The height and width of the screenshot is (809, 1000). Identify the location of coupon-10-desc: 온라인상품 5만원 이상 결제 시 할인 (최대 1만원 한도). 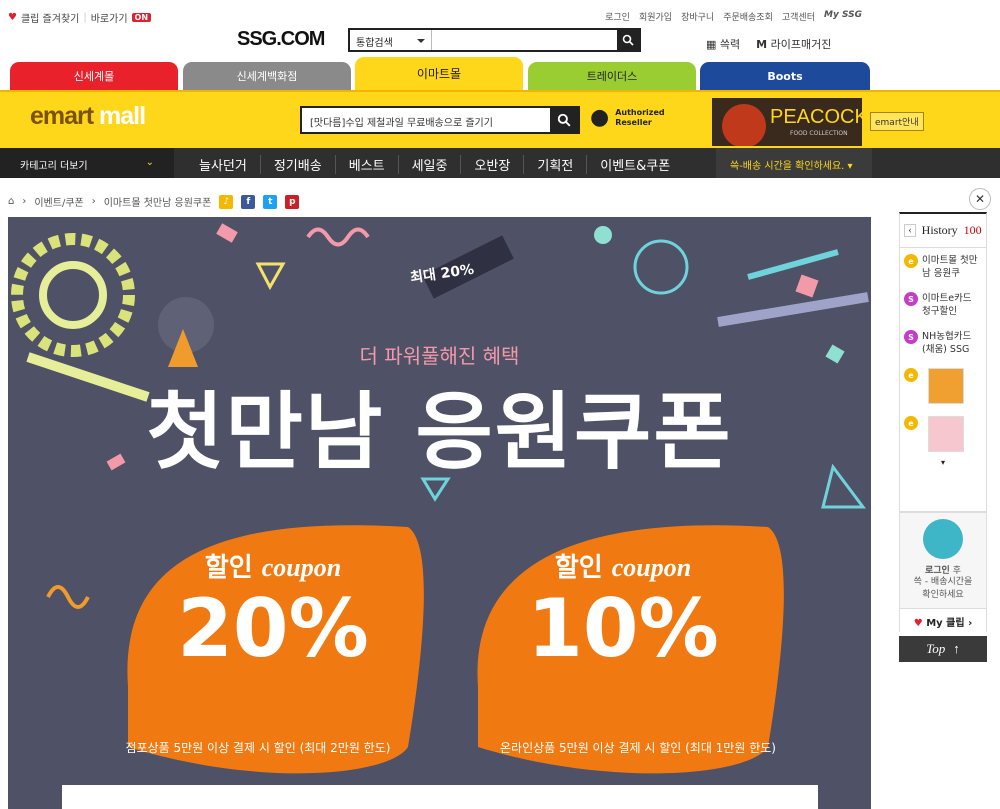
(638, 748).